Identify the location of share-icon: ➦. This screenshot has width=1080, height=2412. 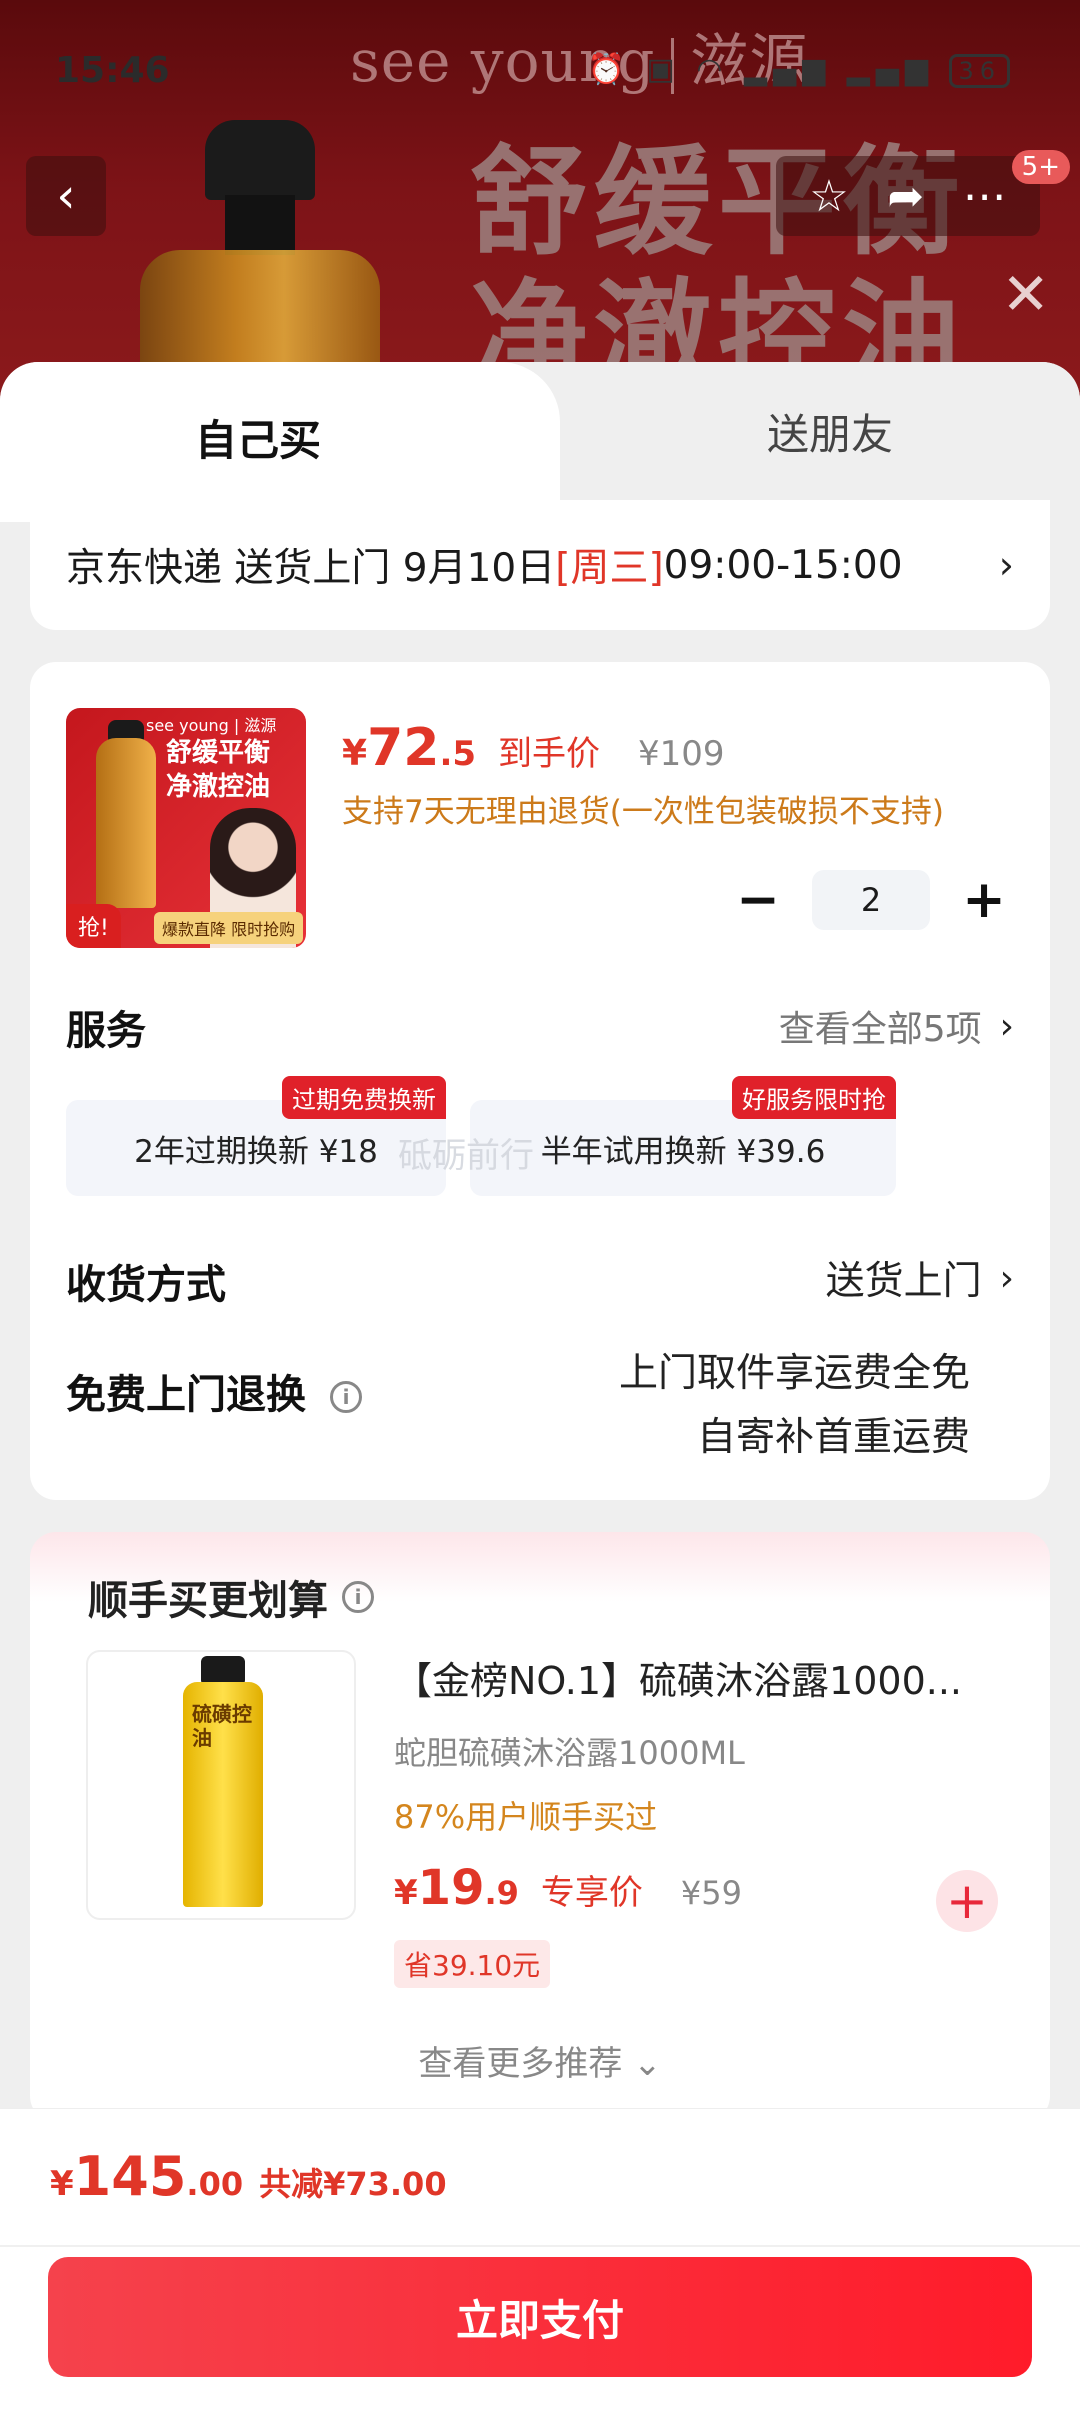
(905, 196).